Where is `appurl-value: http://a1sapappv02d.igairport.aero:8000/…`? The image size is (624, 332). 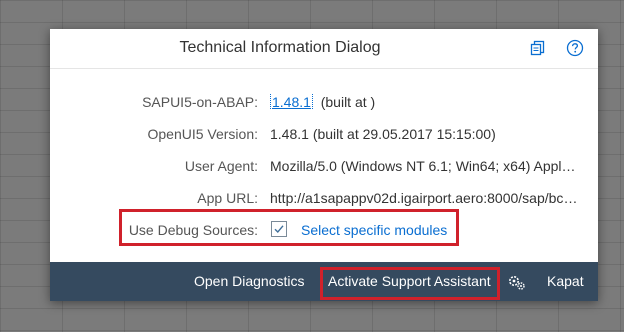
appurl-value: http://a1sapappv02d.igairport.aero:8000/… is located at coordinates (424, 198).